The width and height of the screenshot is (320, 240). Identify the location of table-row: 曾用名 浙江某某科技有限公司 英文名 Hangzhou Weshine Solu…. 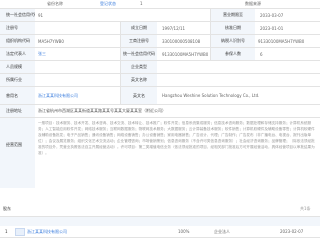
(160, 96).